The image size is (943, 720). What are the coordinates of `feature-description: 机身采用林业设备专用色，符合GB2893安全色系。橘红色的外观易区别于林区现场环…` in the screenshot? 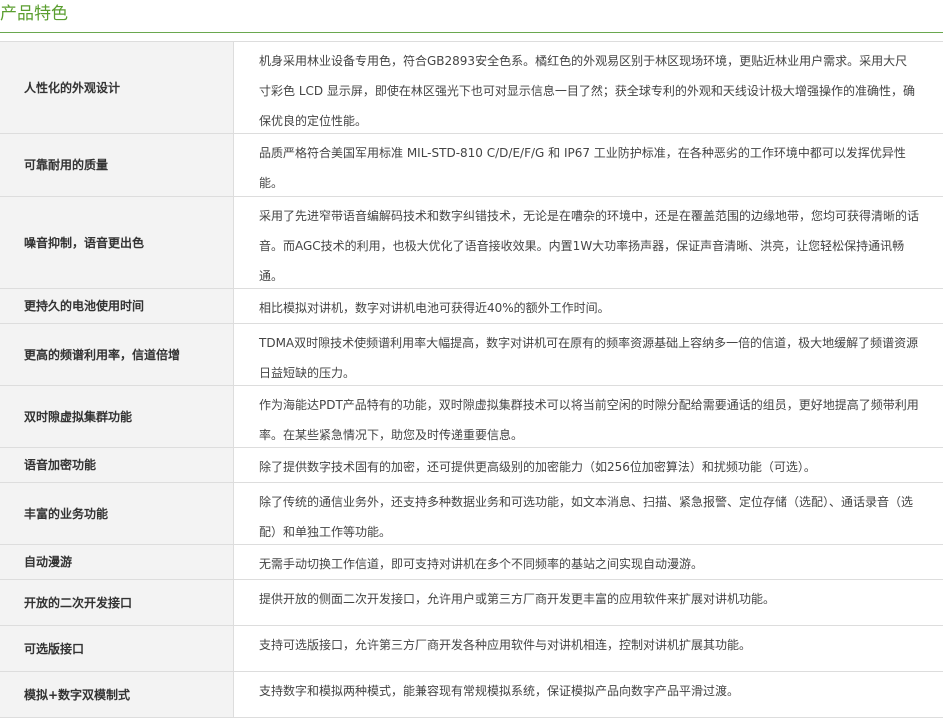 It's located at (587, 91).